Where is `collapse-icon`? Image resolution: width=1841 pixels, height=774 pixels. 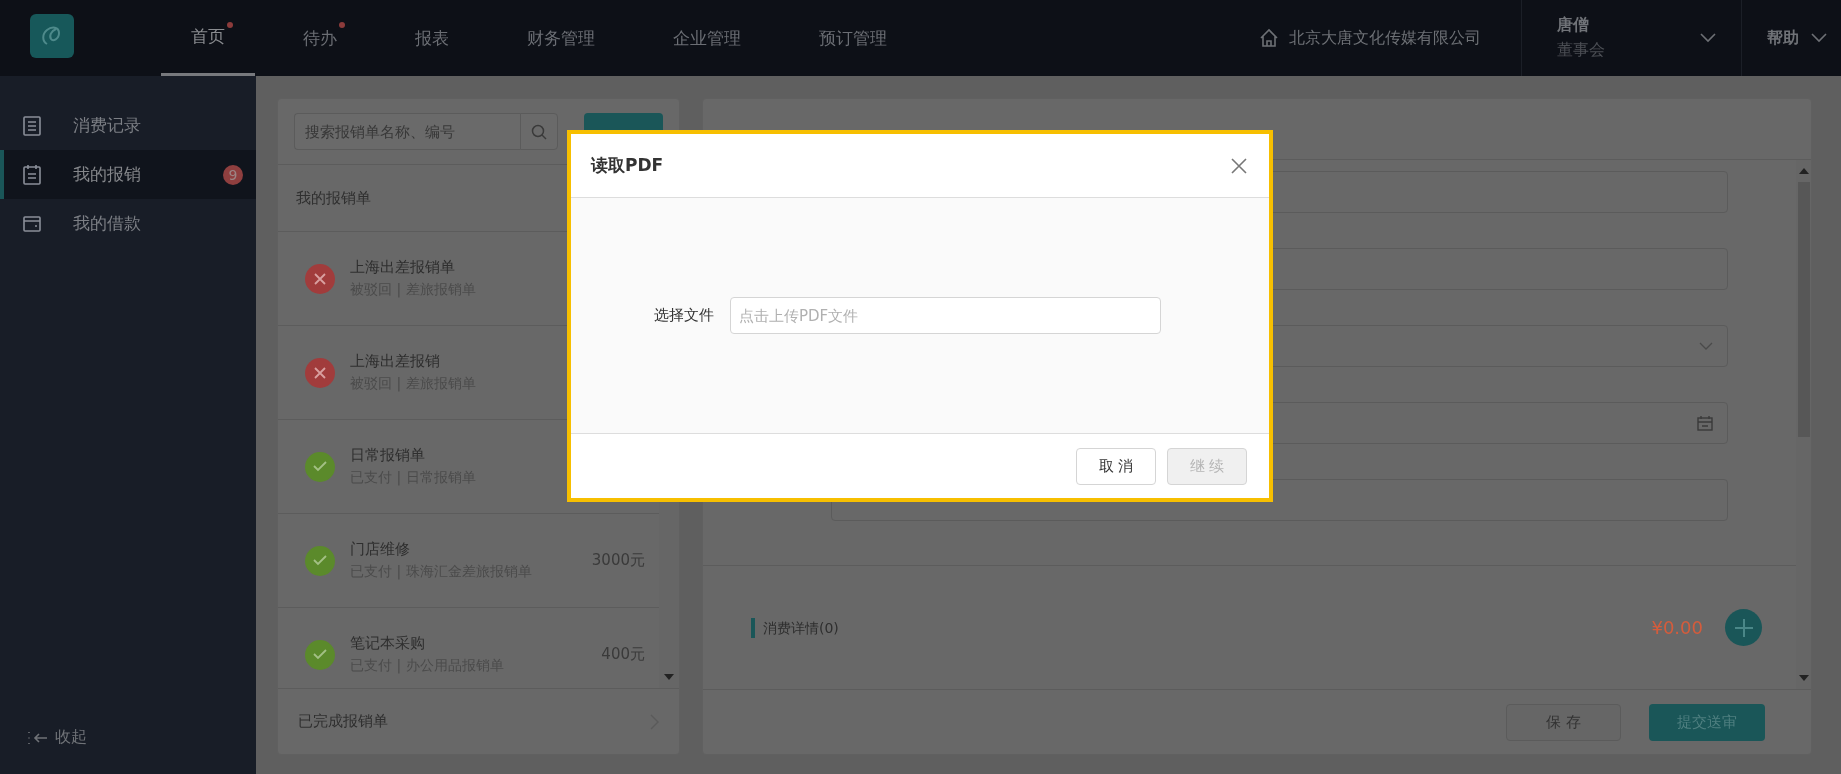 collapse-icon is located at coordinates (38, 737).